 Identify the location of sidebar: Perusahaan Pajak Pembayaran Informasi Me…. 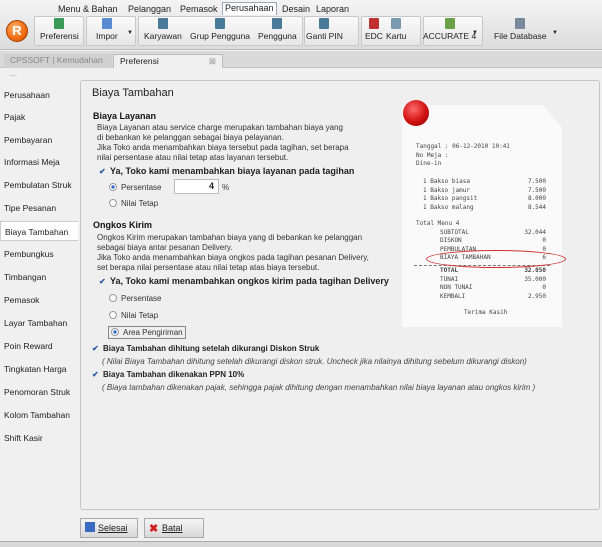
(39, 296).